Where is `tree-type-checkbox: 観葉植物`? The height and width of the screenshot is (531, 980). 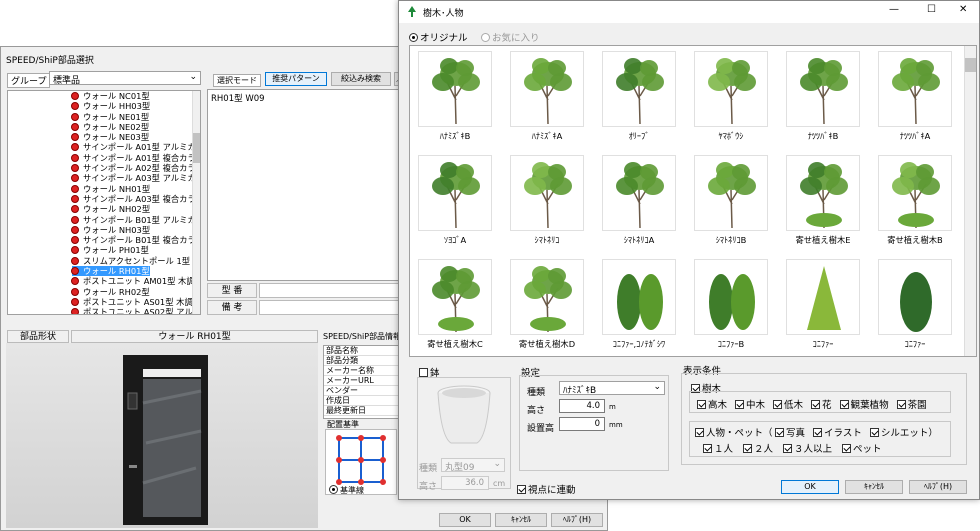
tree-type-checkbox: 観葉植物 is located at coordinates (864, 405).